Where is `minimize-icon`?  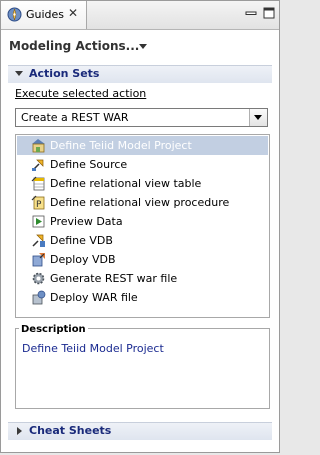
minimize-icon is located at coordinates (251, 13).